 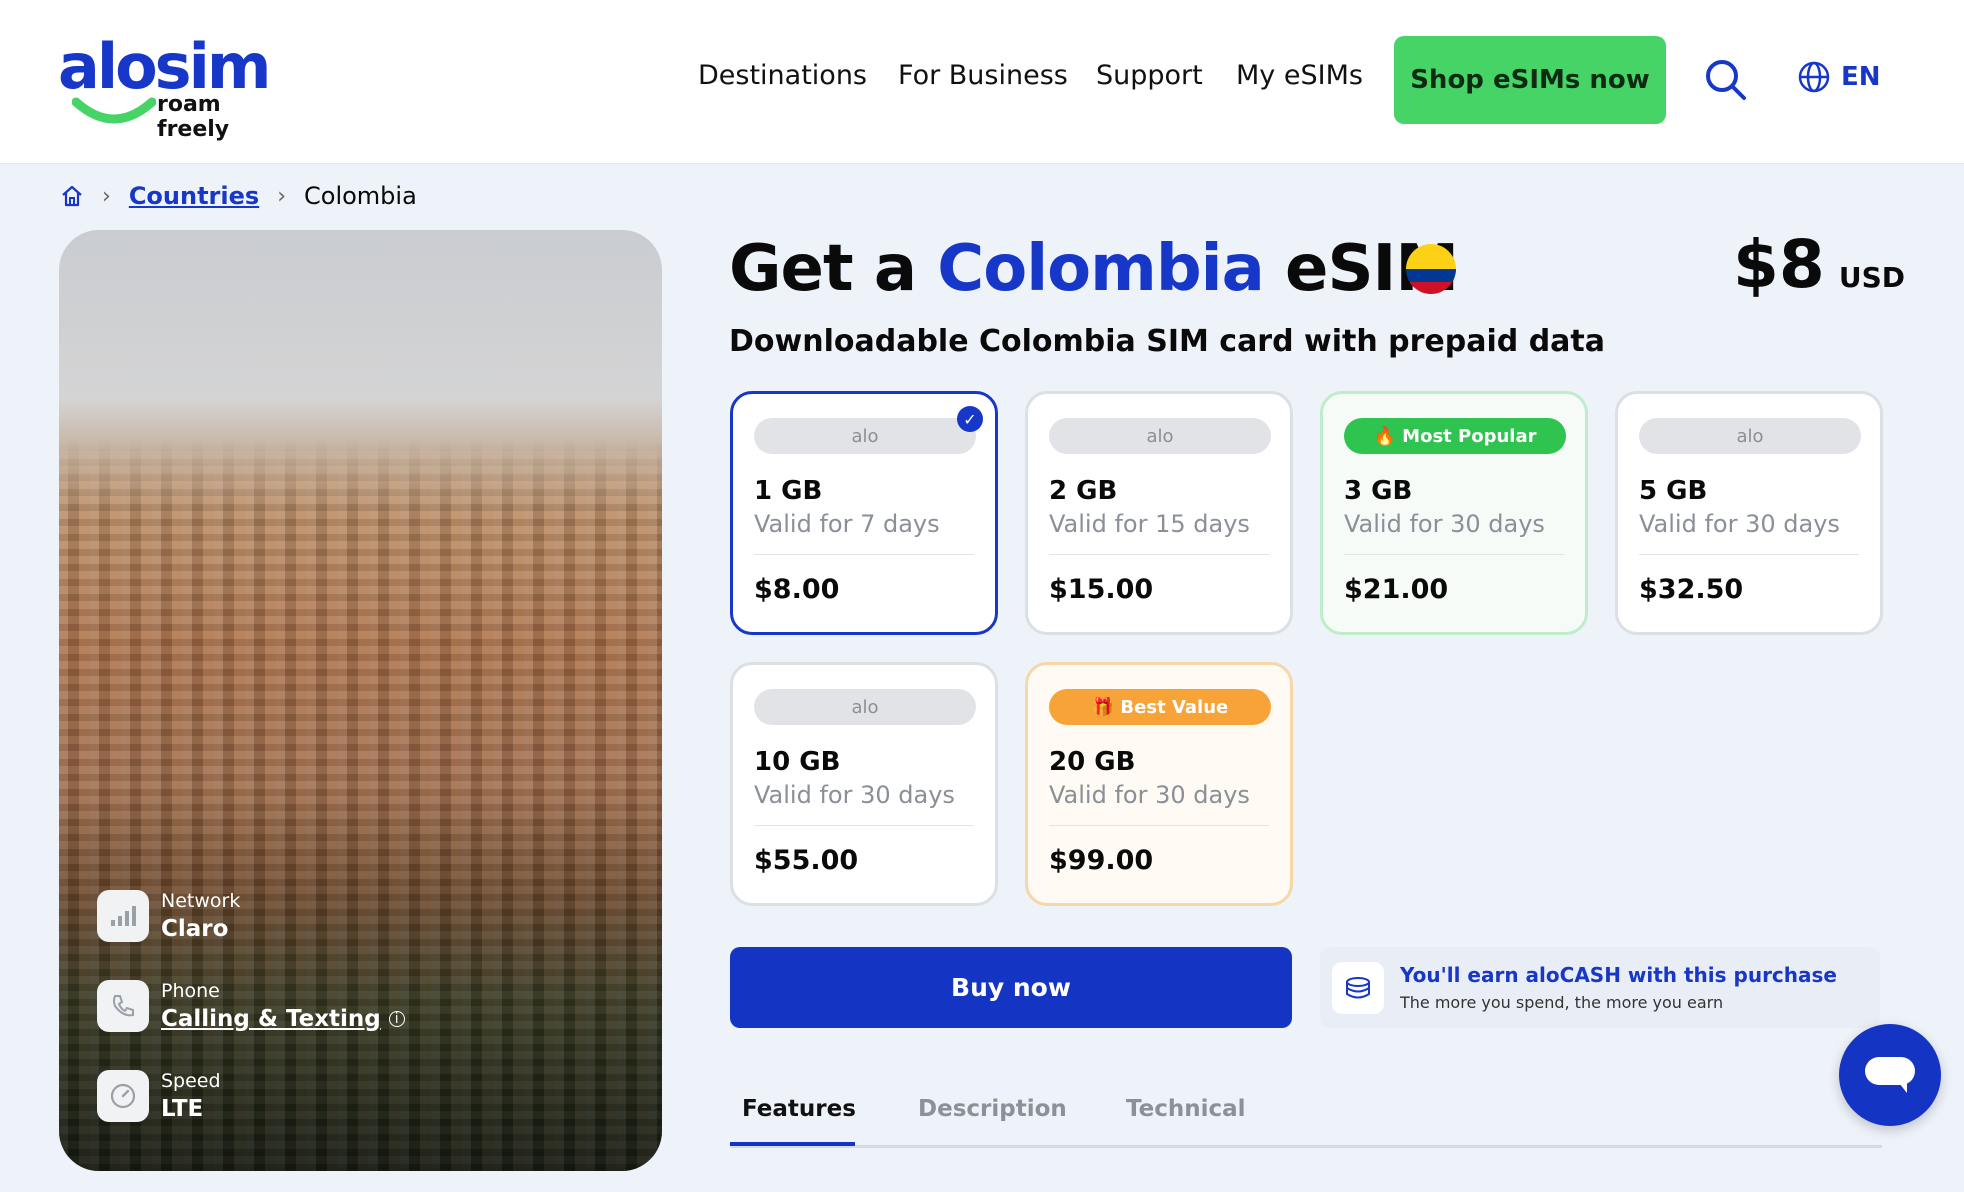 What do you see at coordinates (193, 117) in the screenshot?
I see `logo-tagline: roam freely` at bounding box center [193, 117].